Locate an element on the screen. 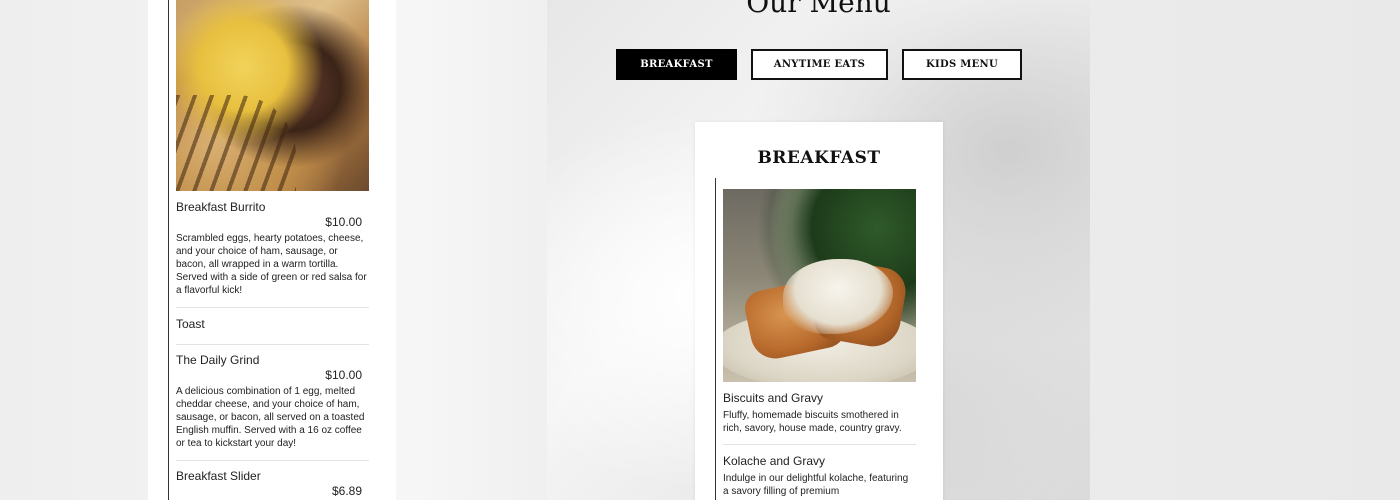 The height and width of the screenshot is (500, 1400). item-name: Biscuits and Gravy is located at coordinates (773, 398).